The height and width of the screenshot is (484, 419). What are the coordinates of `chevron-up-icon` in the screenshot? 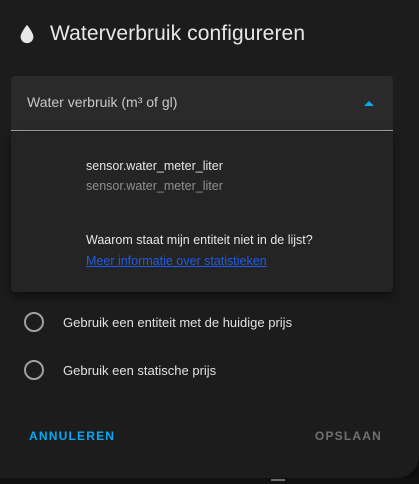 It's located at (369, 103).